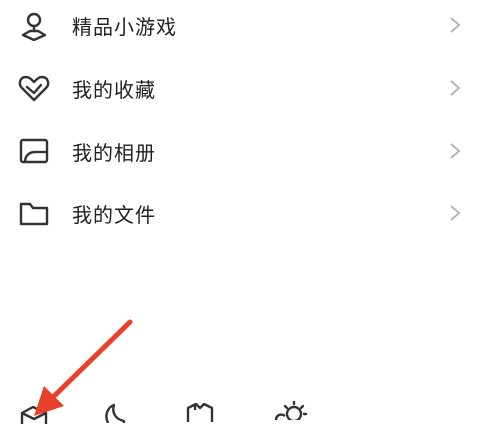  What do you see at coordinates (246, 28) in the screenshot?
I see `menu-item-mini-games: 精品小游戏` at bounding box center [246, 28].